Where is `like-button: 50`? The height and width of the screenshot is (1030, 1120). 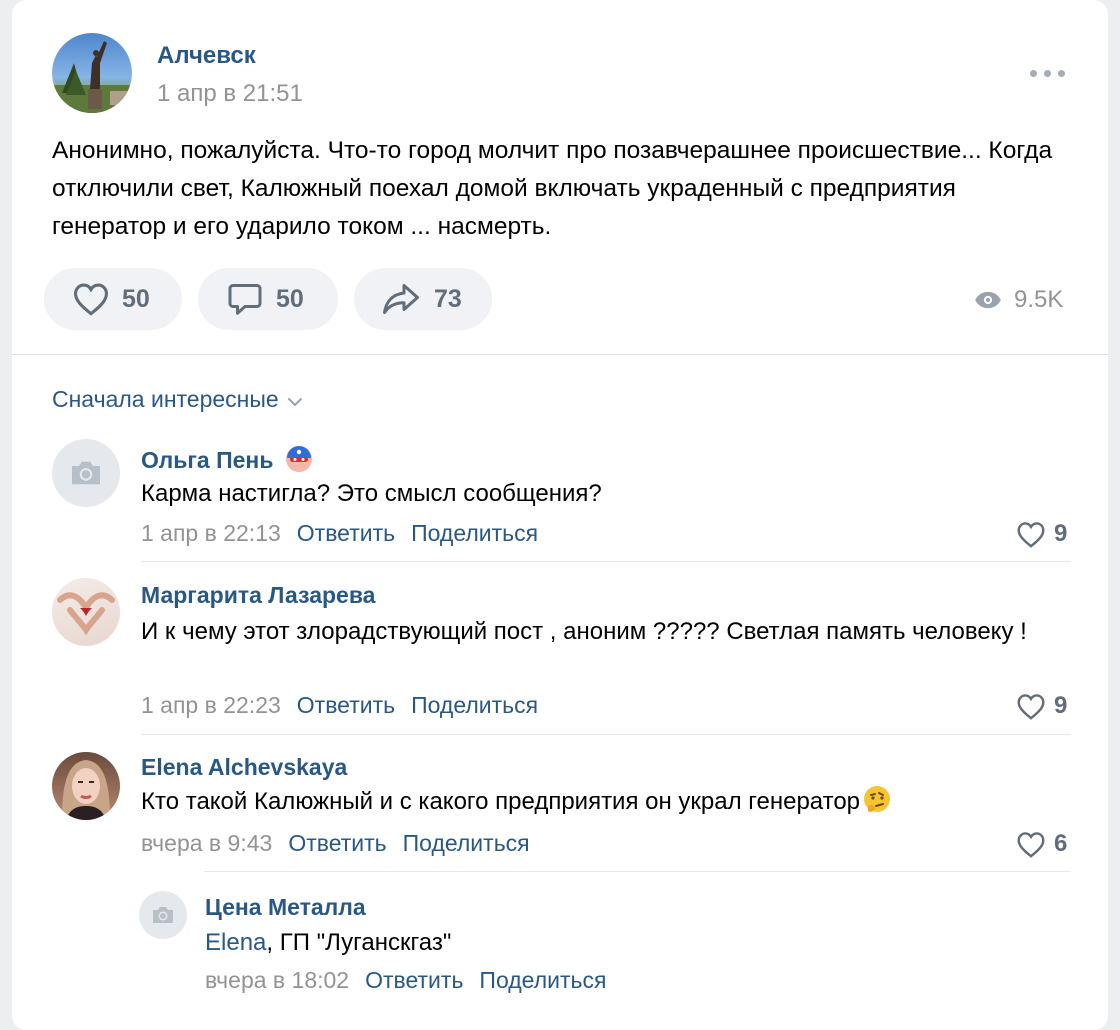 like-button: 50 is located at coordinates (113, 299).